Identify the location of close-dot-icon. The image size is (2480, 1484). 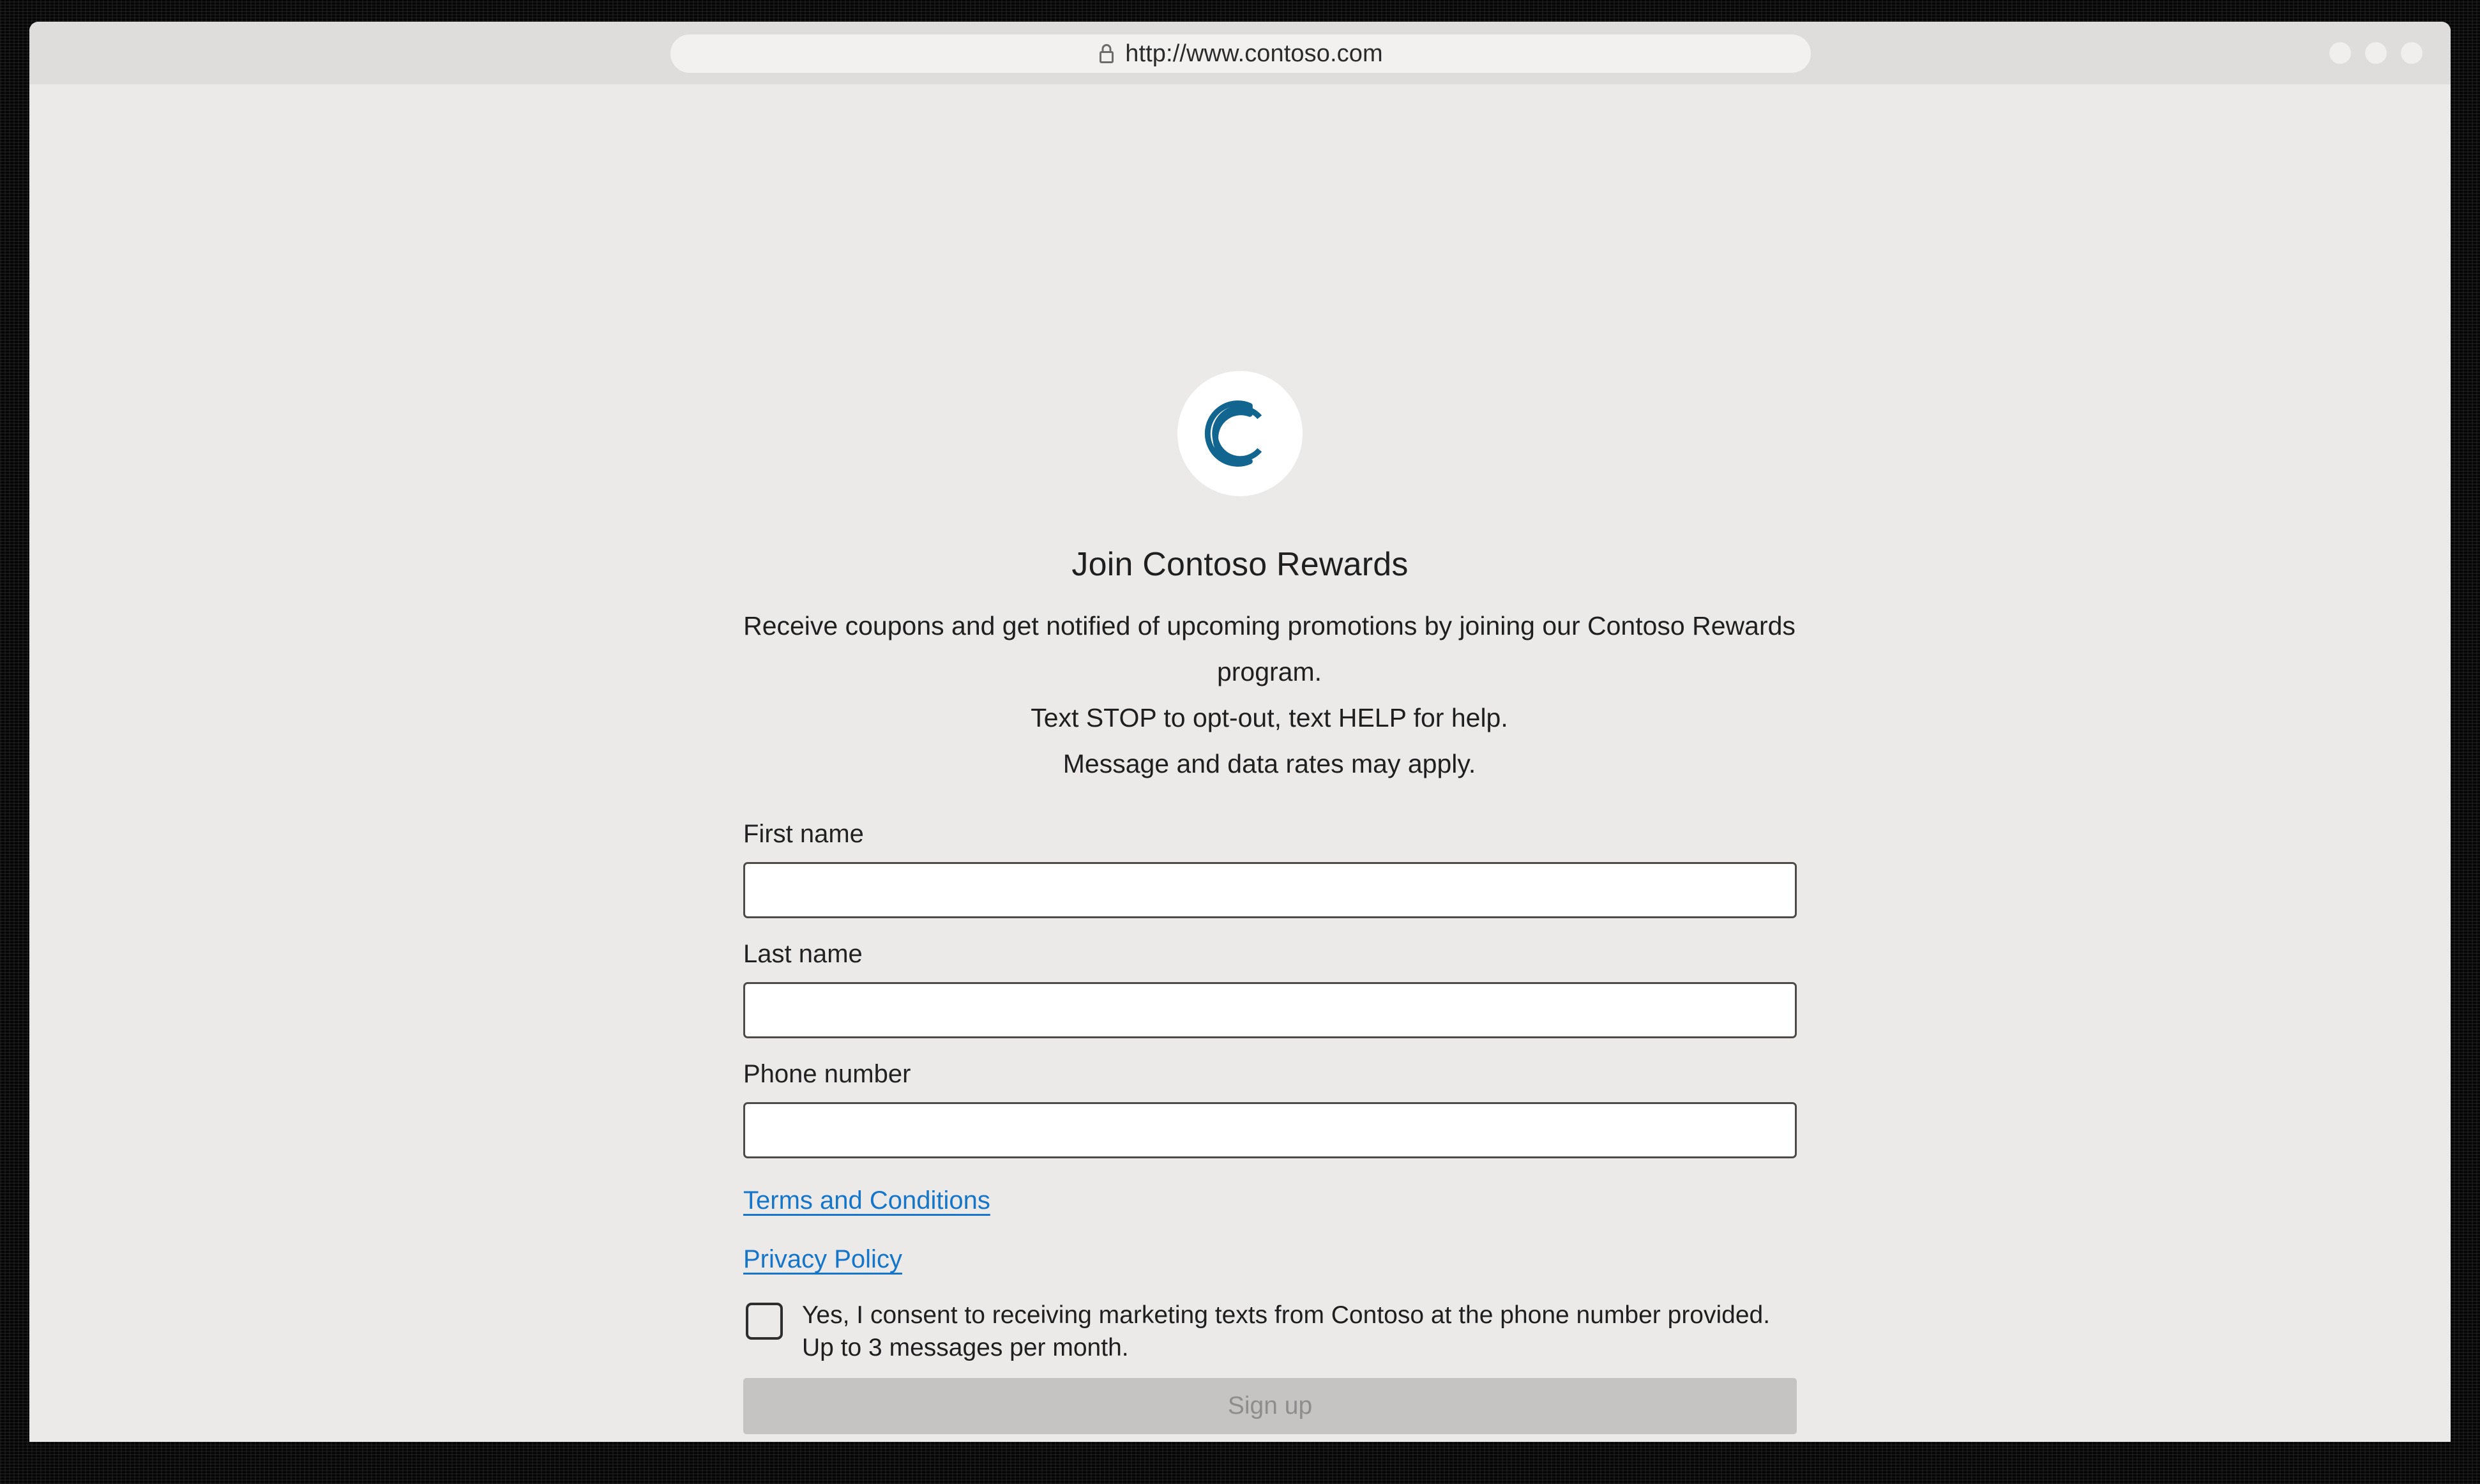
(2412, 53).